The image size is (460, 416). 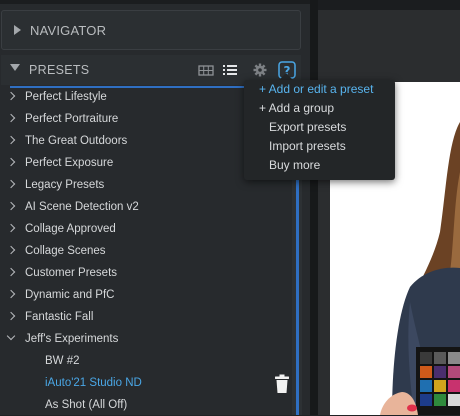 What do you see at coordinates (70, 295) in the screenshot?
I see `preset-group-label: Dynamic and PfC` at bounding box center [70, 295].